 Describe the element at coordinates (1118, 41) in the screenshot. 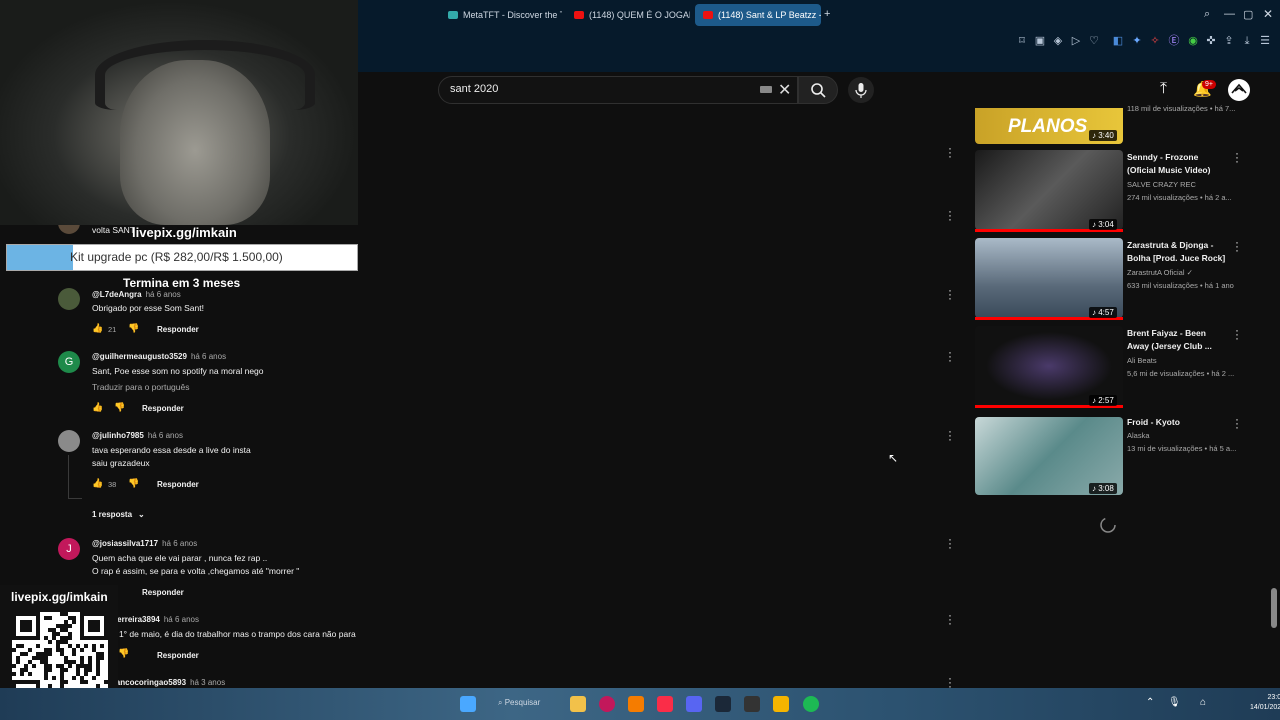

I see `extension-translate-icon: ◧` at that location.